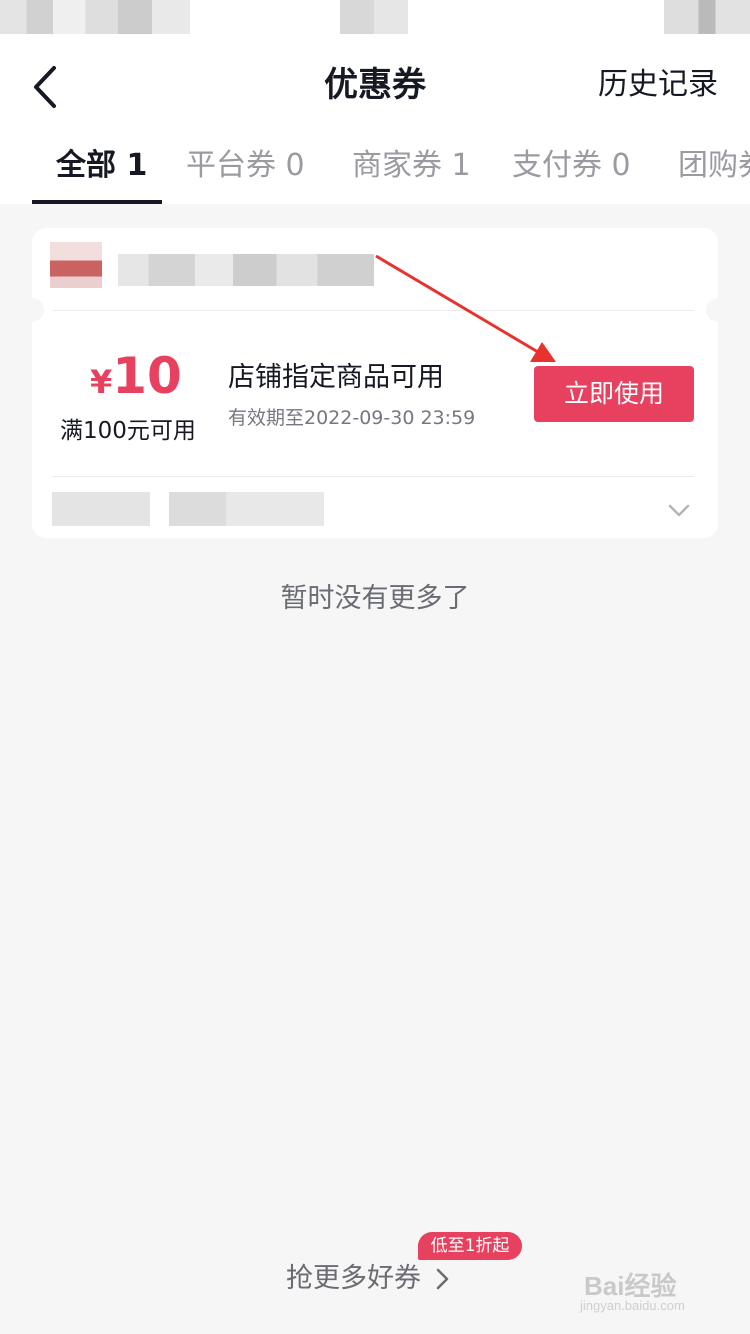  Describe the element at coordinates (658, 85) in the screenshot. I see `history-records-link: 历史记录` at that location.